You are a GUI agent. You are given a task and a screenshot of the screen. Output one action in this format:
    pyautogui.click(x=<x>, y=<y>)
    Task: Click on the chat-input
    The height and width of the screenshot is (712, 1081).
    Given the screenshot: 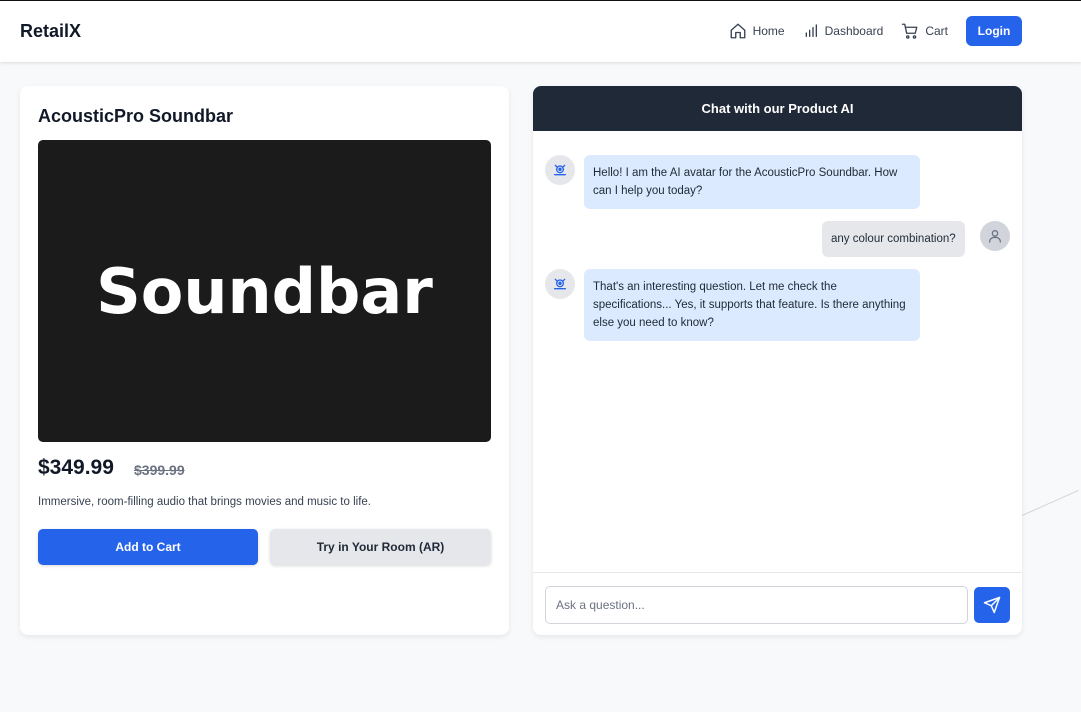 What is the action you would take?
    pyautogui.click(x=756, y=605)
    